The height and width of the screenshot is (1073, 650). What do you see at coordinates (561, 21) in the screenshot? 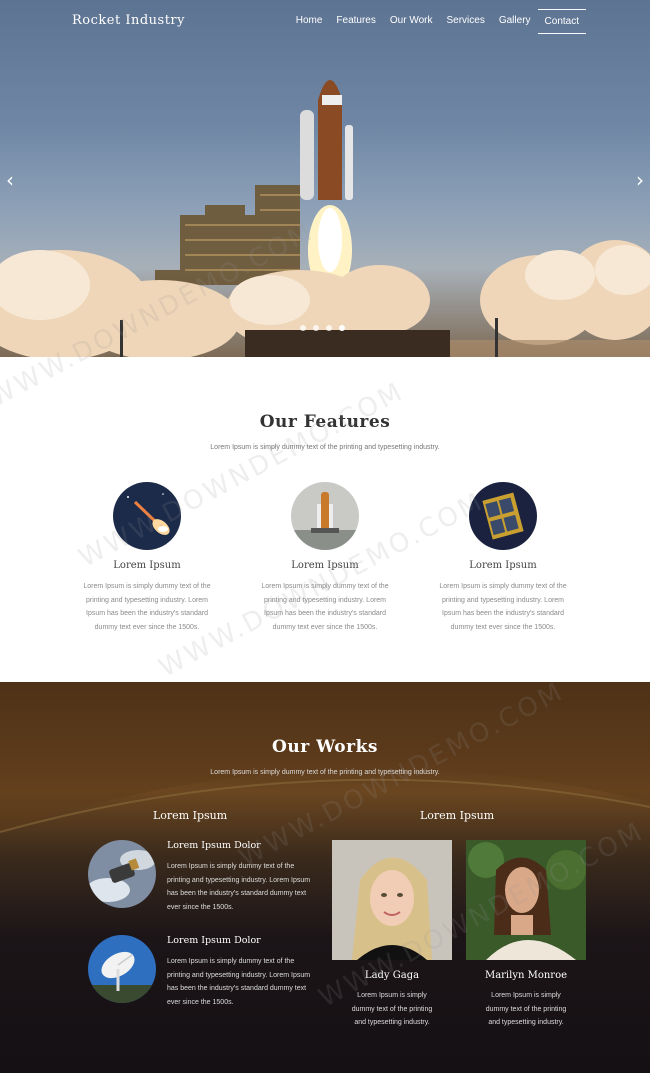
I see `nav-contact: Contact` at bounding box center [561, 21].